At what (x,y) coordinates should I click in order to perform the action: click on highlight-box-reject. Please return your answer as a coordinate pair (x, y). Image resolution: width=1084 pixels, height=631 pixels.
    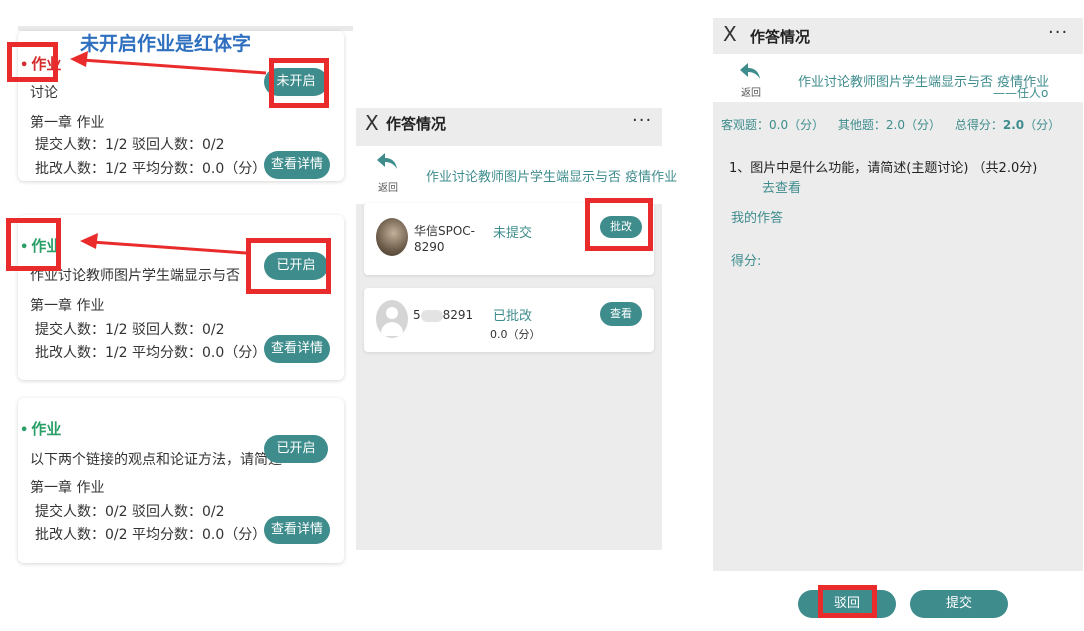
    Looking at the image, I should click on (847, 601).